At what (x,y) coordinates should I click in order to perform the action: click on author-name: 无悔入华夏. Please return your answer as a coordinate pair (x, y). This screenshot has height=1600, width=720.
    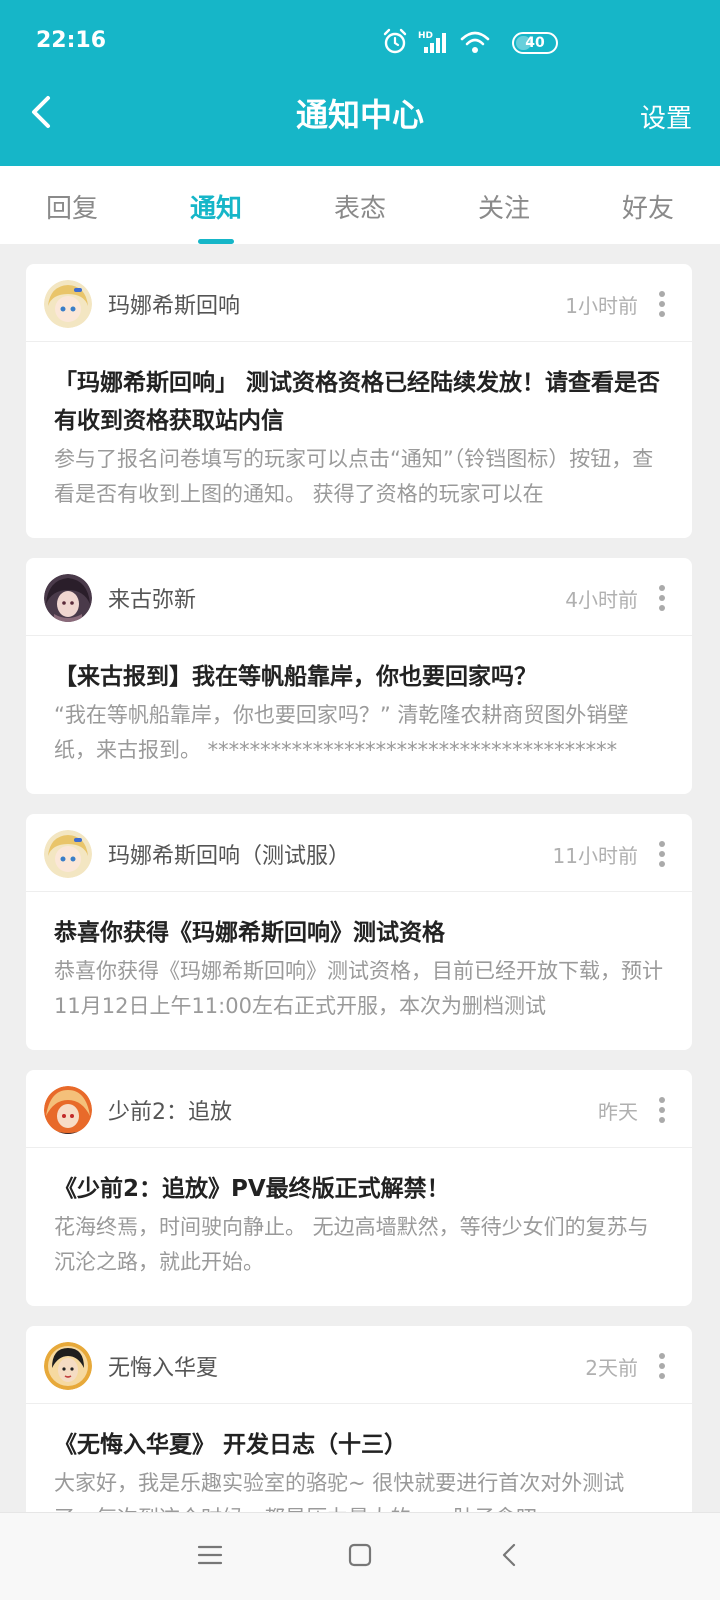
    Looking at the image, I should click on (163, 1368).